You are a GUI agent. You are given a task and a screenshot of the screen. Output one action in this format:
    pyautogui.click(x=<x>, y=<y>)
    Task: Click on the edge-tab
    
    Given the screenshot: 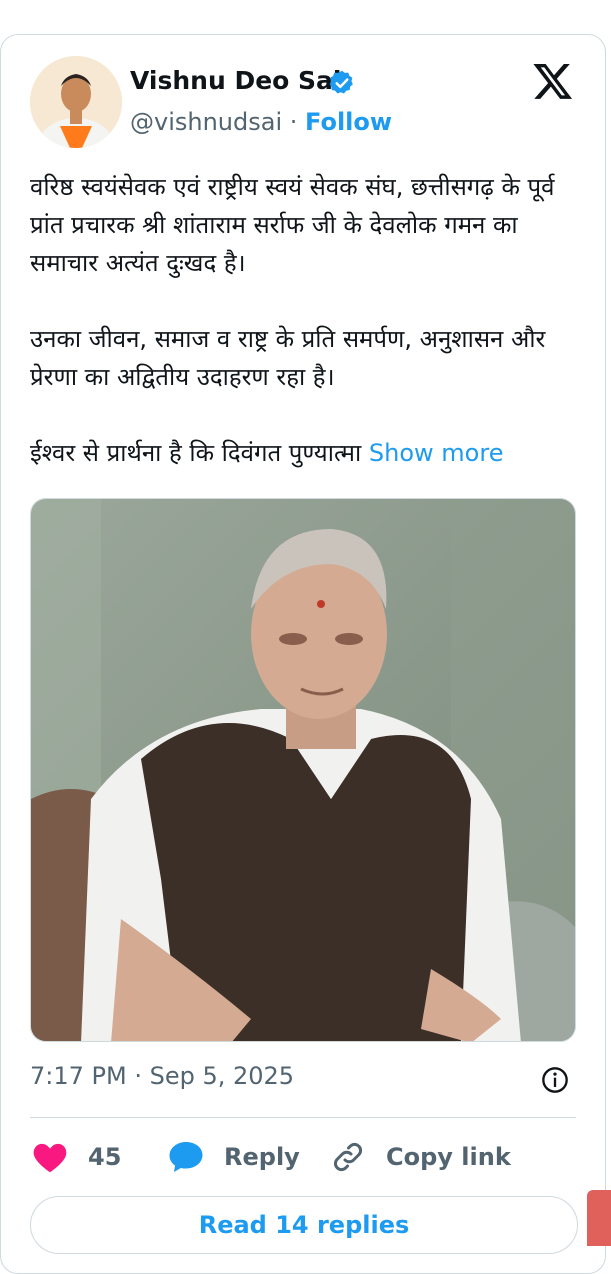 What is the action you would take?
    pyautogui.click(x=599, y=1218)
    